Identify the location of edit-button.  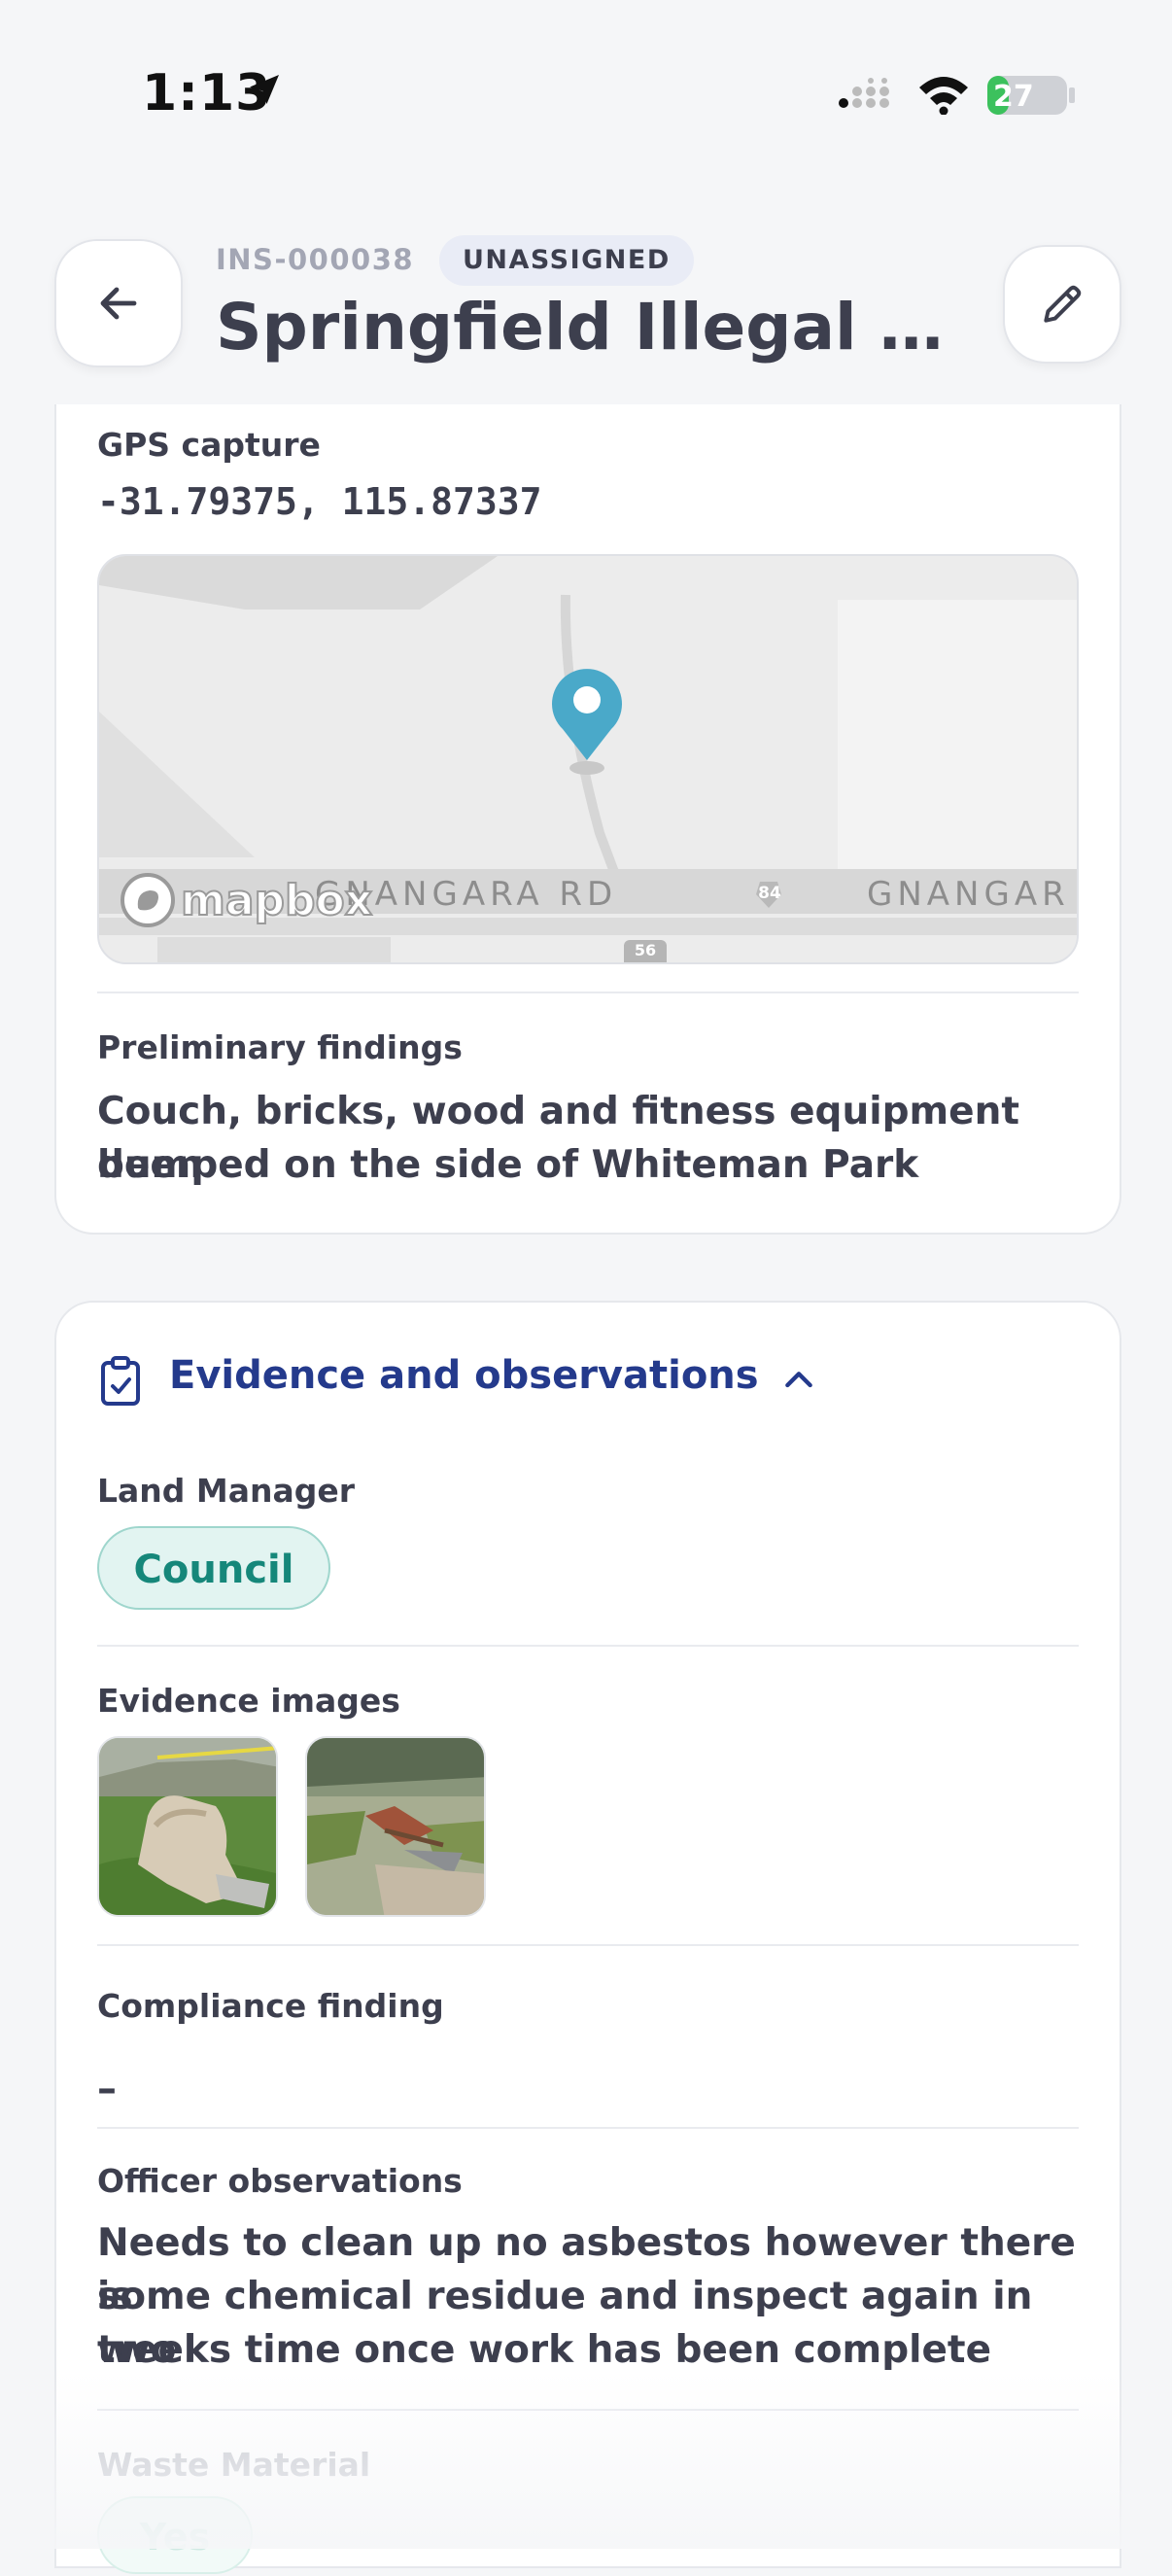
(1062, 304).